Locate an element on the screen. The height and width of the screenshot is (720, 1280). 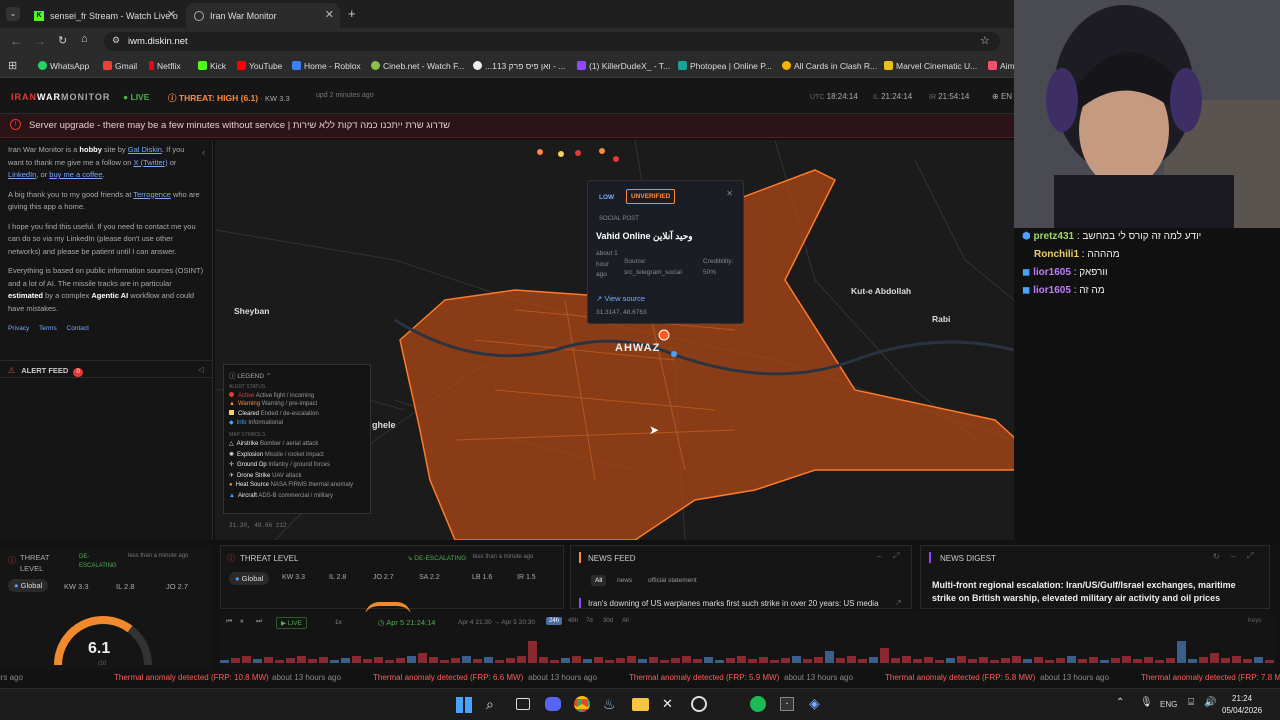
task-view-icon is located at coordinates (523, 704).